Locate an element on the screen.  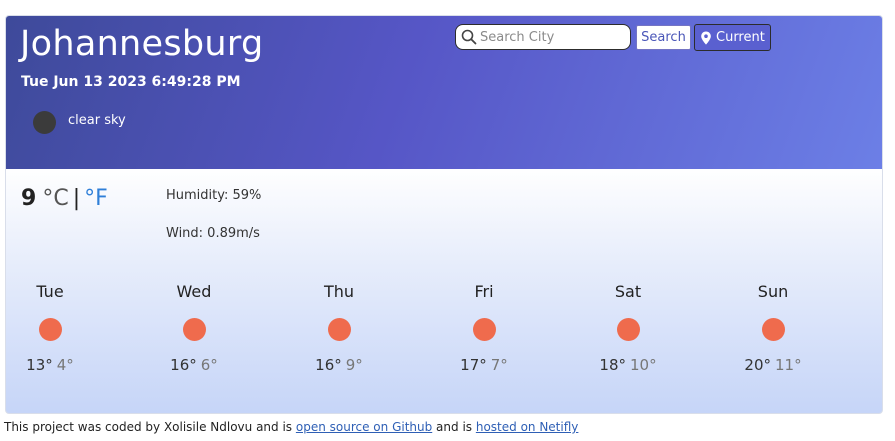
search-input is located at coordinates (549, 37).